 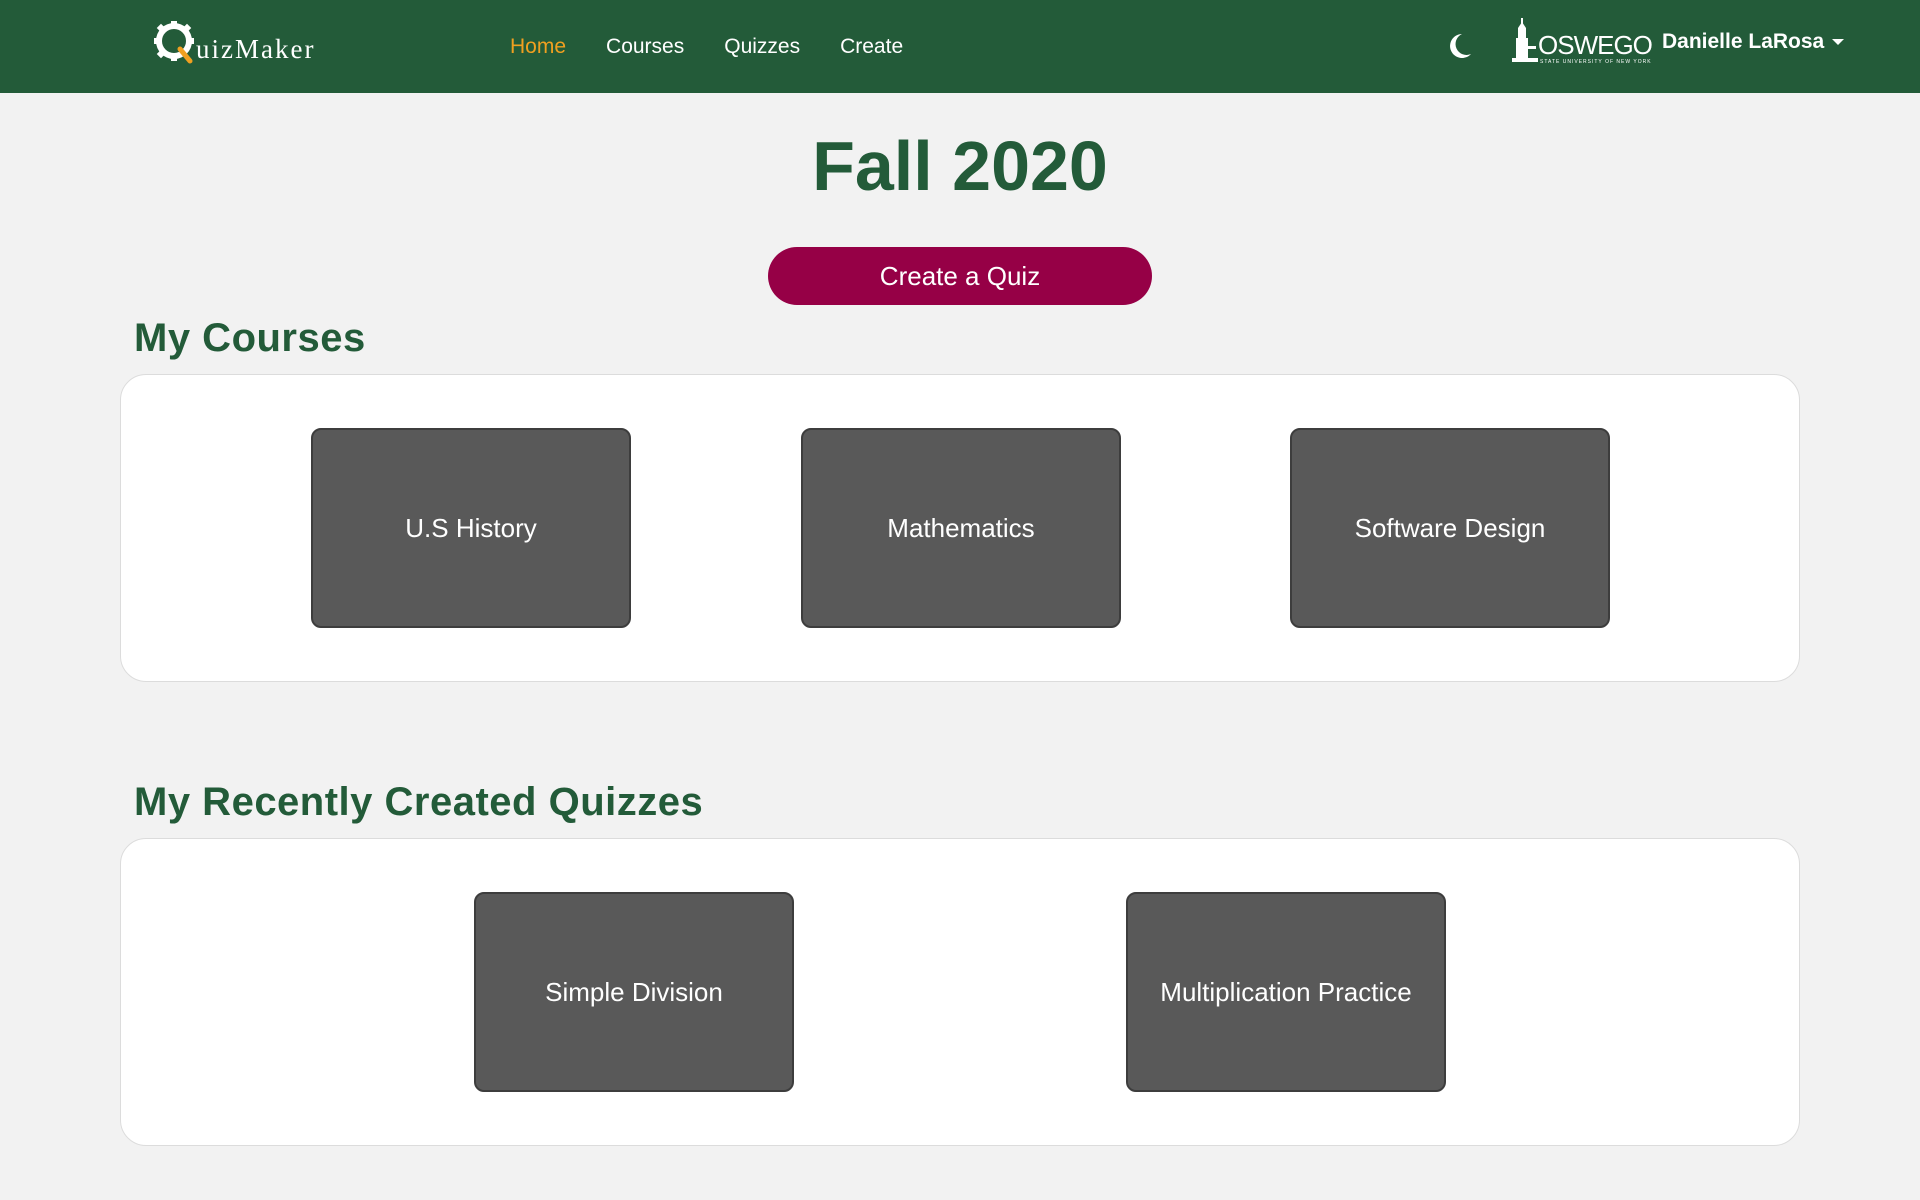 I want to click on quiz-card-multiplication-practice: Multiplication Practice, so click(x=1286, y=992).